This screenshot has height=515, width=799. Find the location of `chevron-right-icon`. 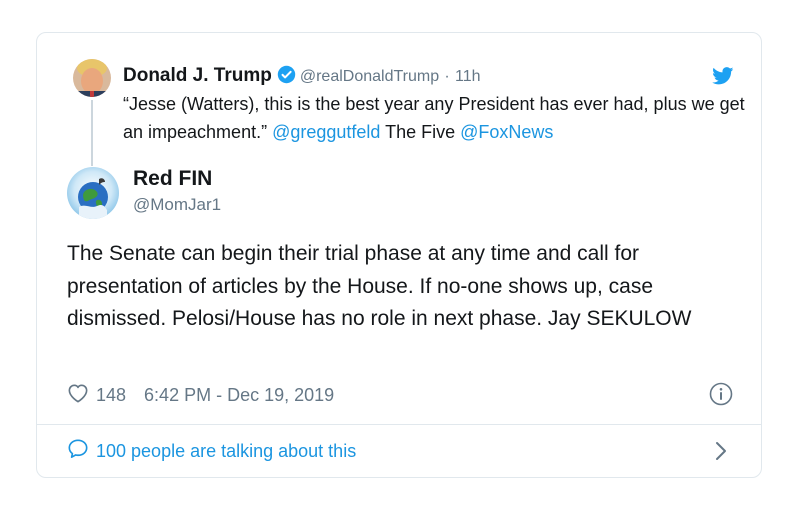

chevron-right-icon is located at coordinates (721, 453).